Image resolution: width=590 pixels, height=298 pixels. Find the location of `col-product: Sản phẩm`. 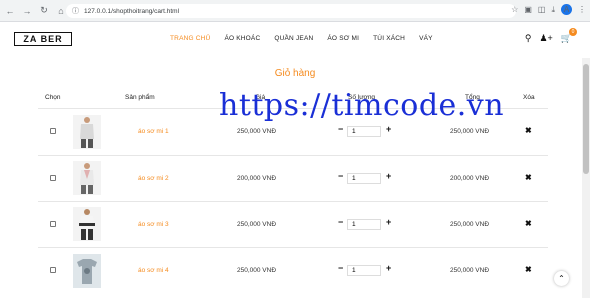

col-product: Sản phẩm is located at coordinates (140, 97).